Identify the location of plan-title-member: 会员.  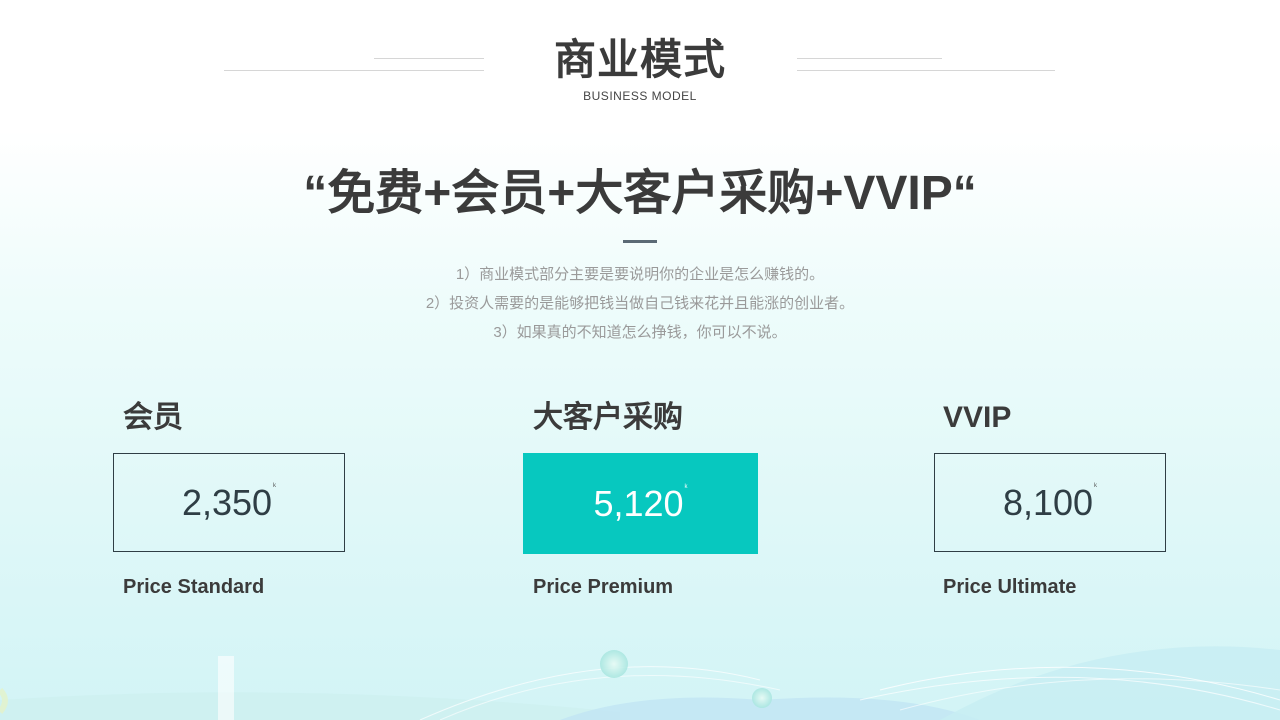
(153, 417).